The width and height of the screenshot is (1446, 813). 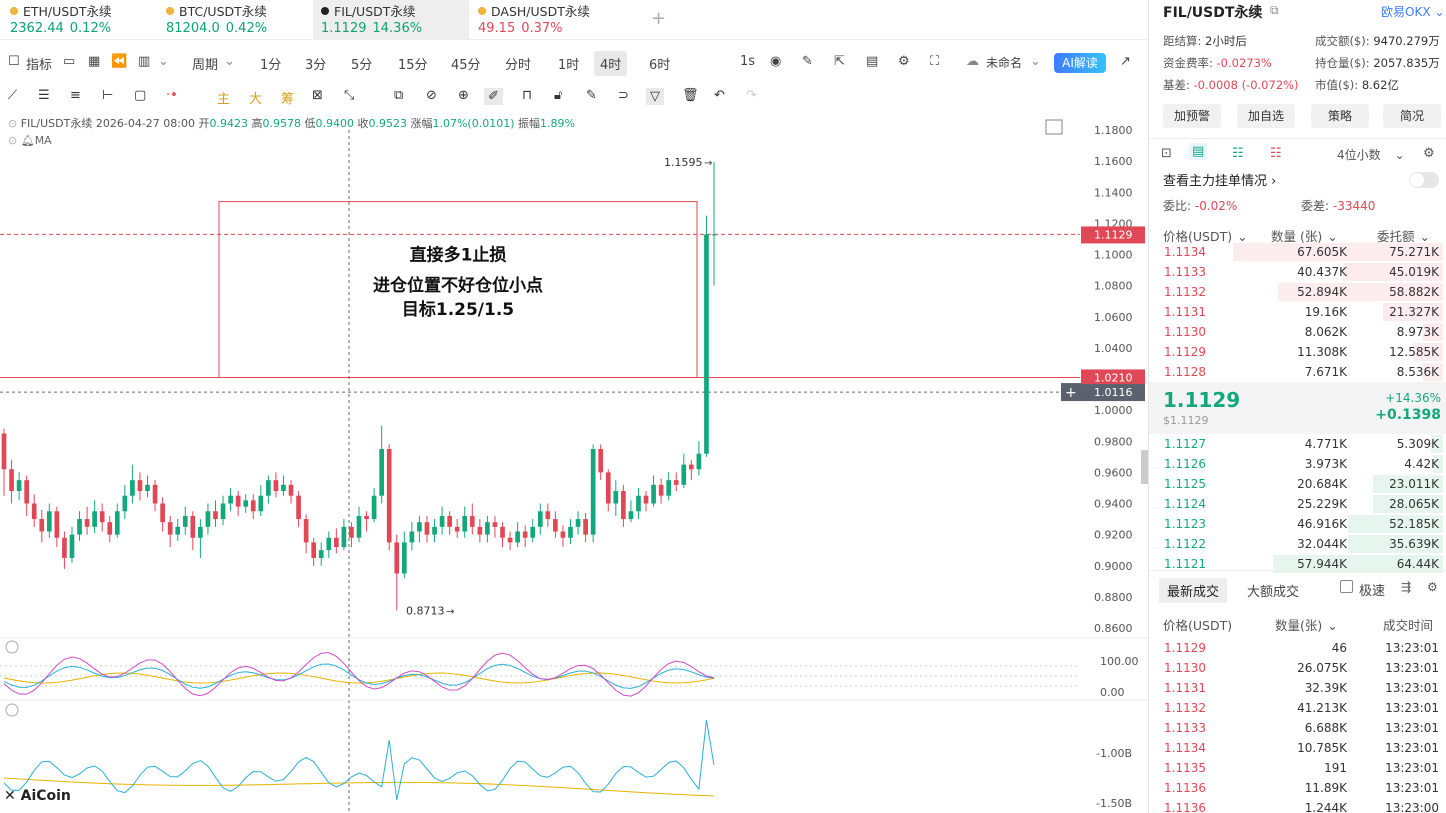 What do you see at coordinates (1340, 116) in the screenshot?
I see `strategy-button: 策略` at bounding box center [1340, 116].